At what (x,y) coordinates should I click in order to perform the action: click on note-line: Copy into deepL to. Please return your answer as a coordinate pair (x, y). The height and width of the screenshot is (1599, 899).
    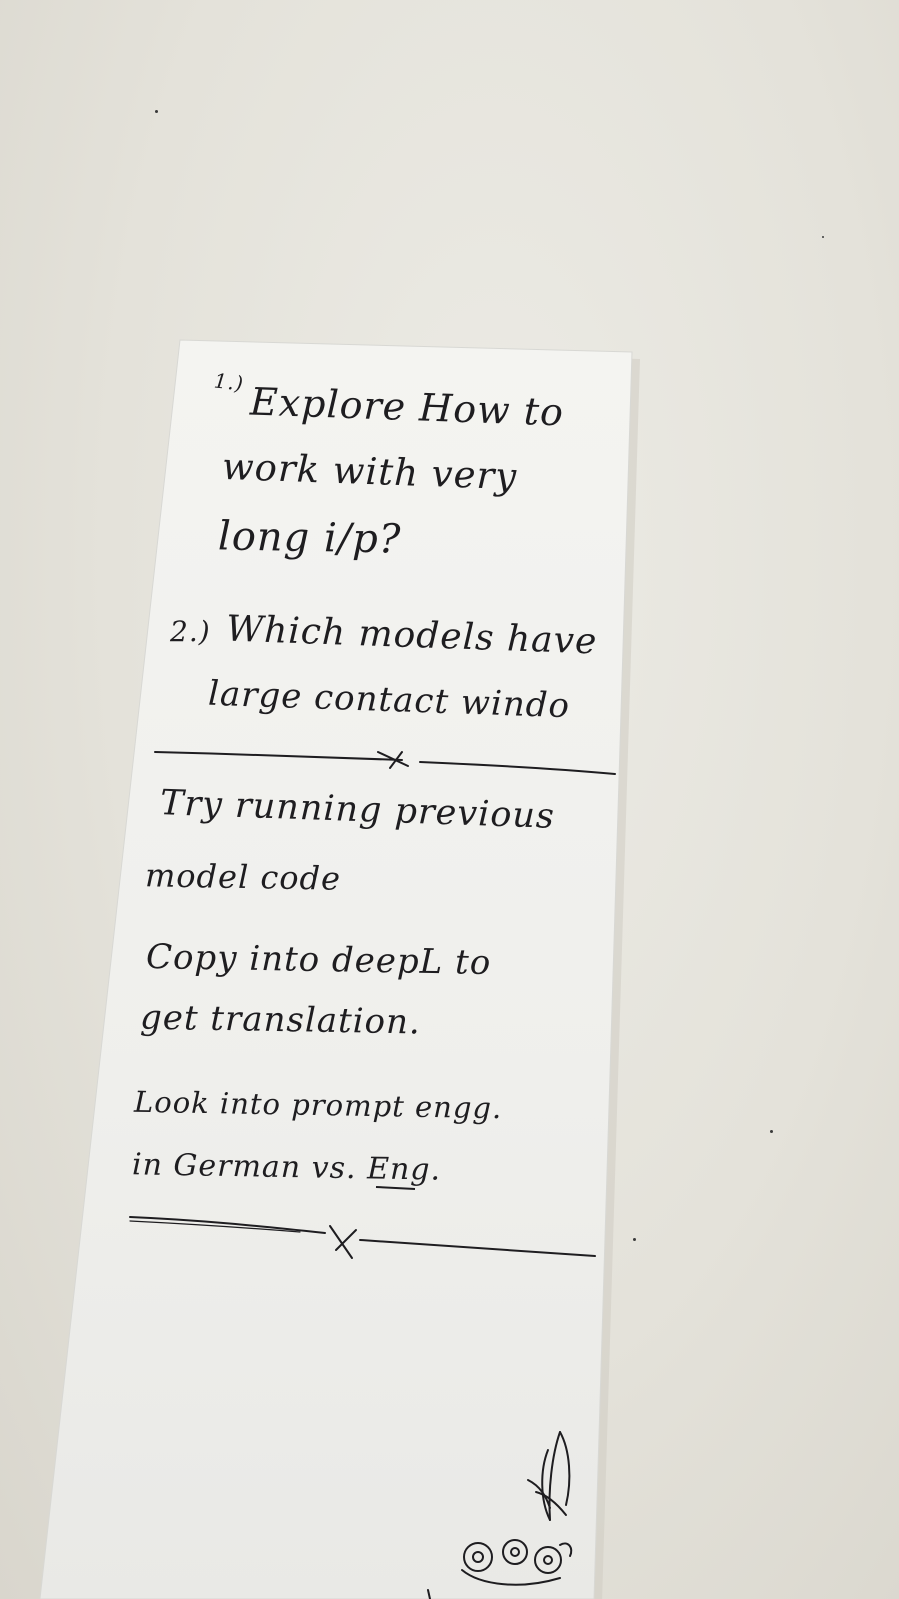
    Looking at the image, I should click on (318, 960).